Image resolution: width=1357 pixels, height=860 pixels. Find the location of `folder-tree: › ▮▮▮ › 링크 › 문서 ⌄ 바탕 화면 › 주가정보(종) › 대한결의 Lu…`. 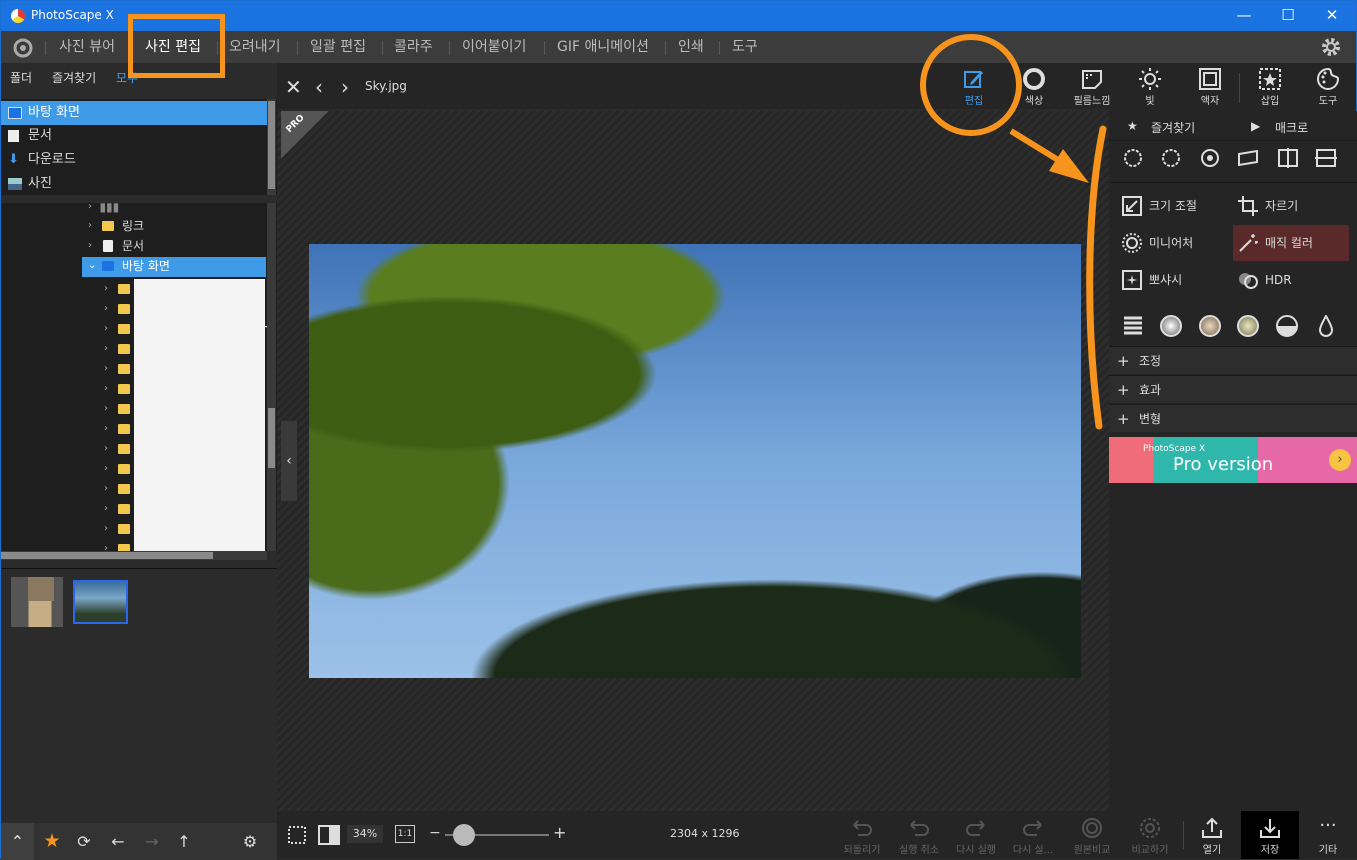

folder-tree: › ▮▮▮ › 링크 › 문서 ⌄ 바탕 화면 › 주가정보(종) › 대한결의 Lu… is located at coordinates (139, 377).